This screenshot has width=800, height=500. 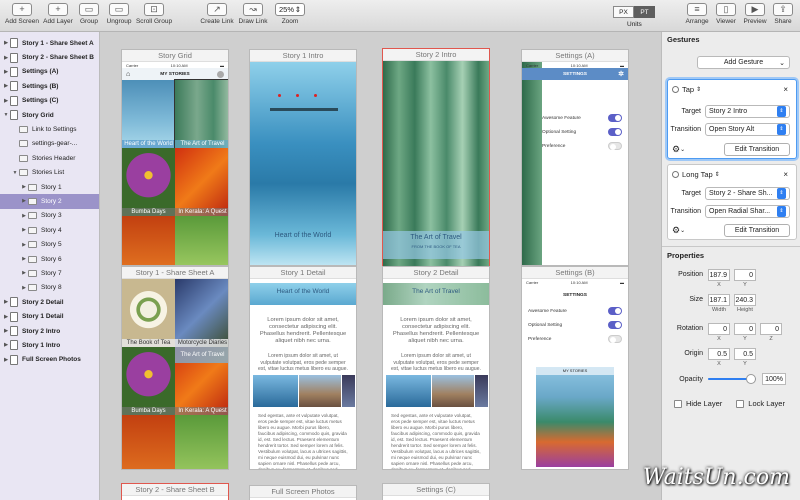 What do you see at coordinates (128, 74) in the screenshot?
I see `home-icon: ⌂` at bounding box center [128, 74].